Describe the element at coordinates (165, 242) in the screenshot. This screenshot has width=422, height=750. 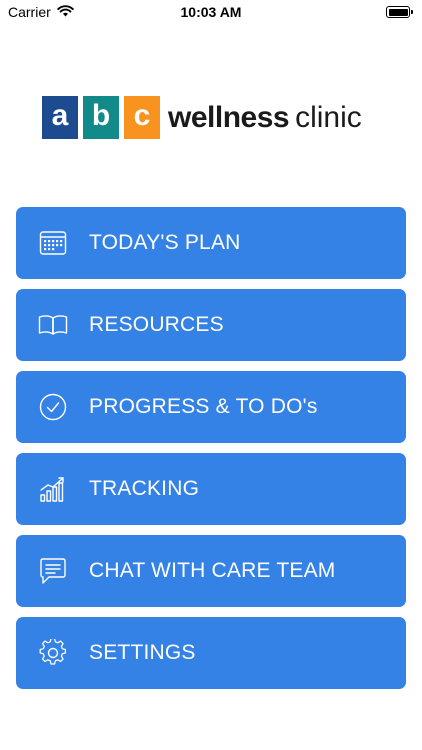
I see `todays-plan-label: TODAY'S PLAN` at that location.